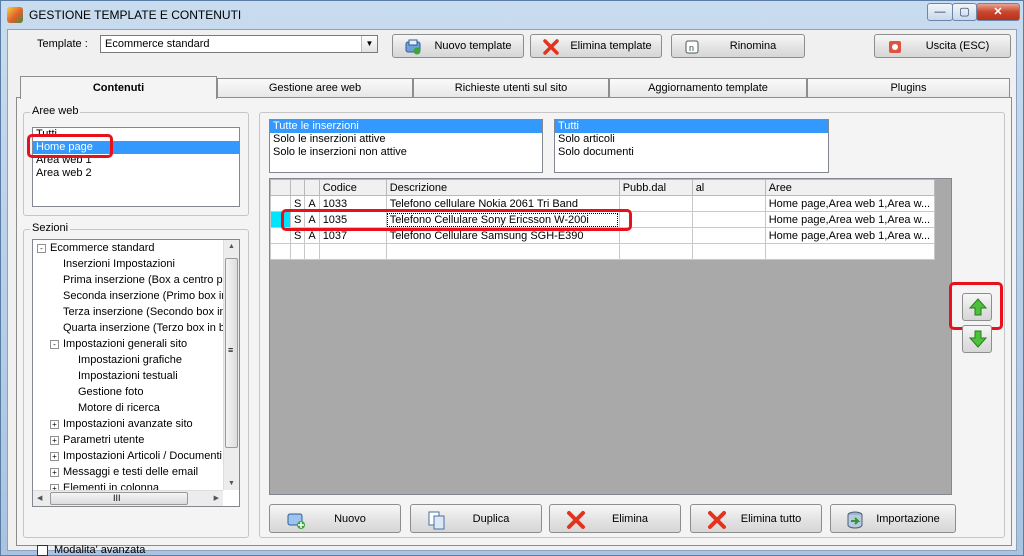  What do you see at coordinates (50, 228) in the screenshot?
I see `sezioni-label: Sezioni` at bounding box center [50, 228].